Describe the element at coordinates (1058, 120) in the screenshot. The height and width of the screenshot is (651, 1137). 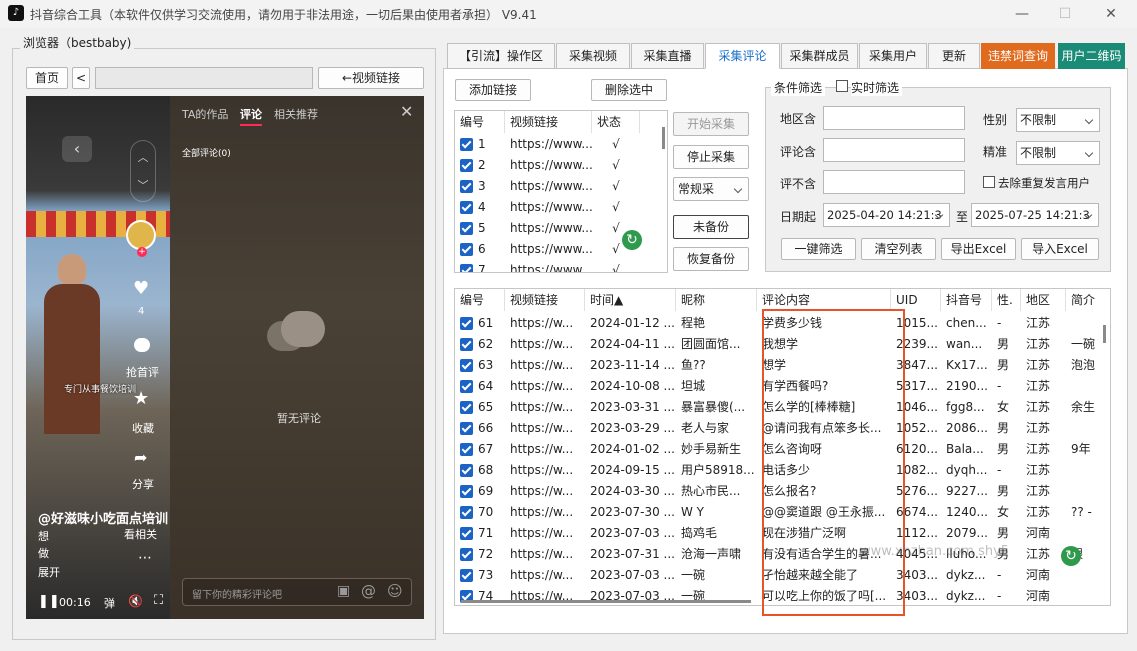
I see `gender-select: 不限制` at that location.